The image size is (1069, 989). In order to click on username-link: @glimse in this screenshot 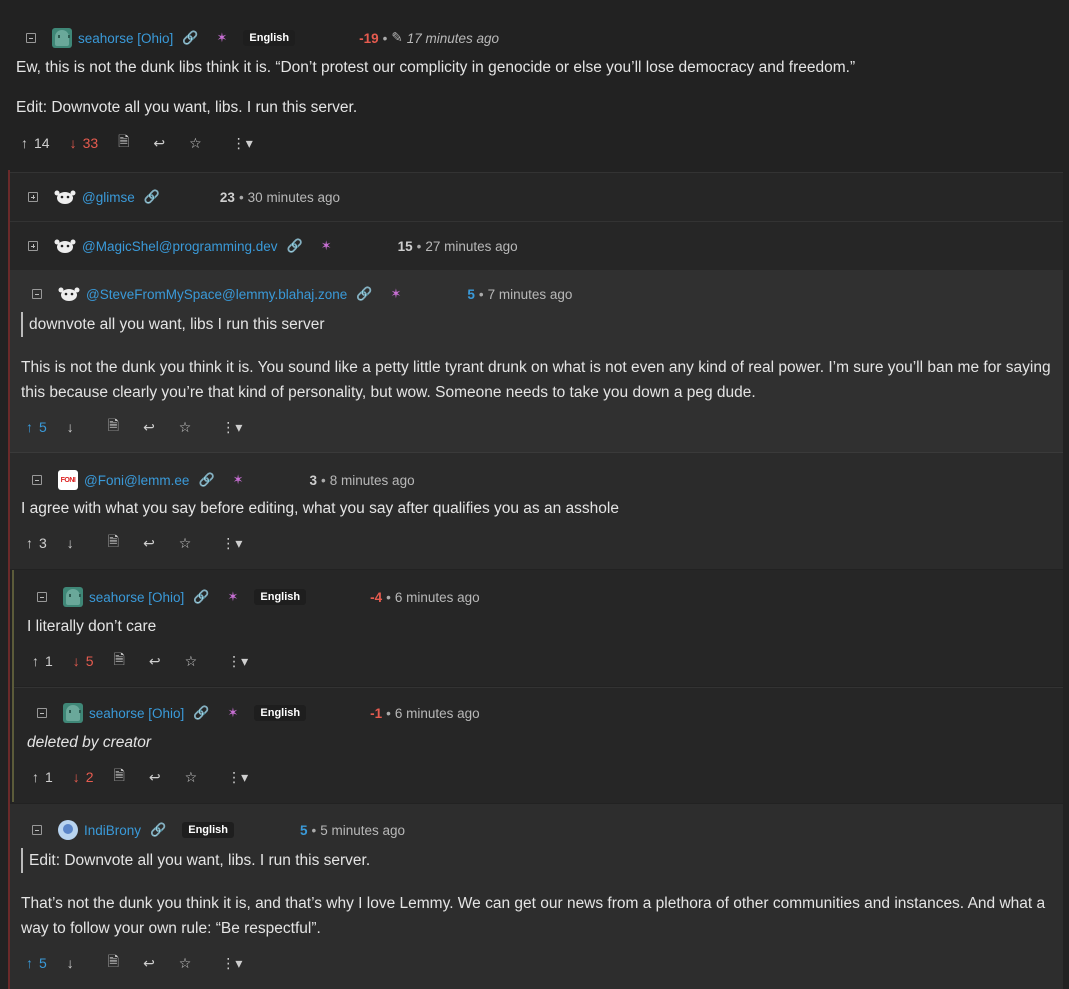, I will do `click(108, 197)`.